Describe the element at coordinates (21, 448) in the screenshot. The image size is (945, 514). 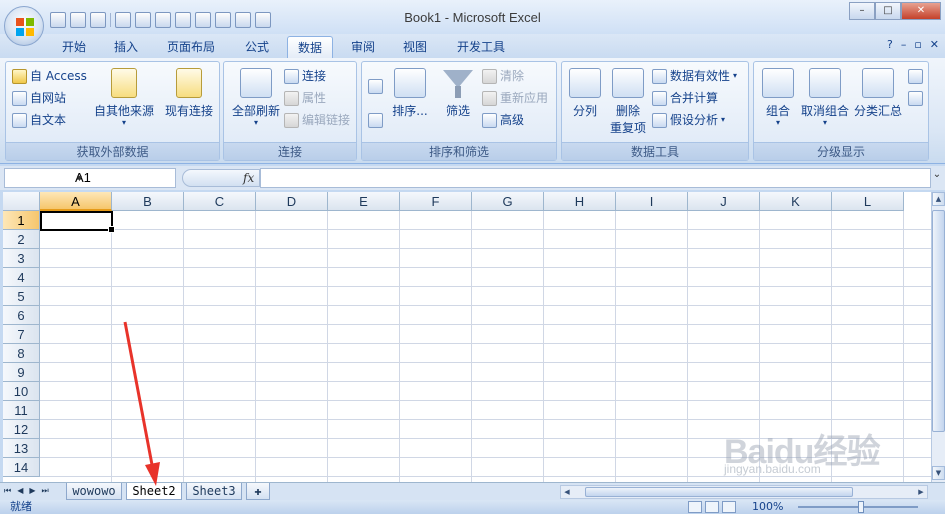
I see `row-header-13: 13` at that location.